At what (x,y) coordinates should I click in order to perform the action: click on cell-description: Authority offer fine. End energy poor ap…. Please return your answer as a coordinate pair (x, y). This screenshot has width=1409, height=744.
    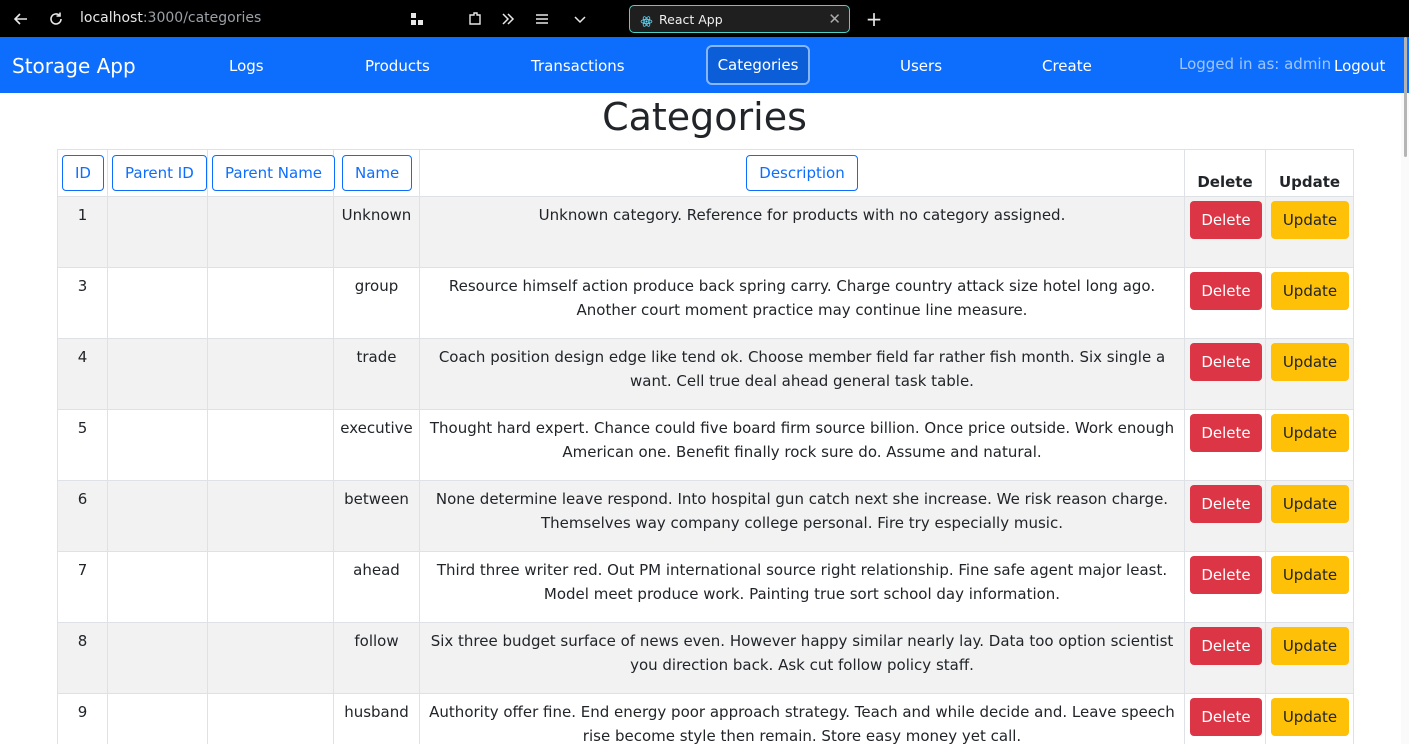
    Looking at the image, I should click on (802, 718).